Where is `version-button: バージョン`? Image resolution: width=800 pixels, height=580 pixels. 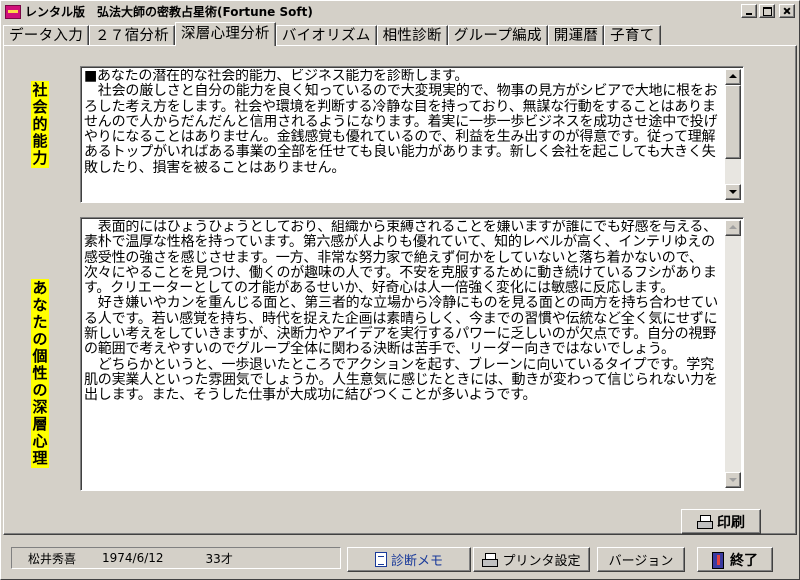
version-button: バージョン is located at coordinates (641, 559).